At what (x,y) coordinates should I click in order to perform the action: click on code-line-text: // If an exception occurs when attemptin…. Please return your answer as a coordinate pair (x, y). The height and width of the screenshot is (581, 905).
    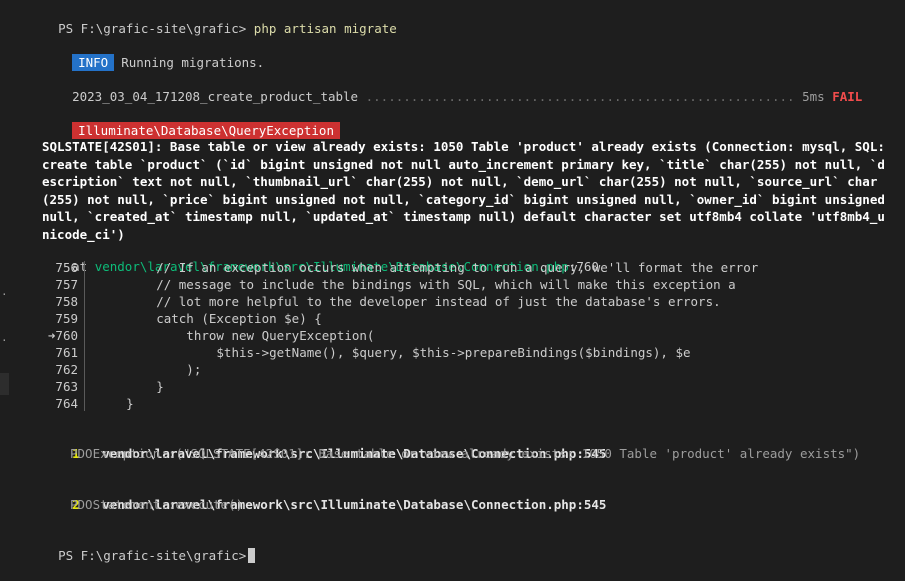
    Looking at the image, I should click on (427, 267).